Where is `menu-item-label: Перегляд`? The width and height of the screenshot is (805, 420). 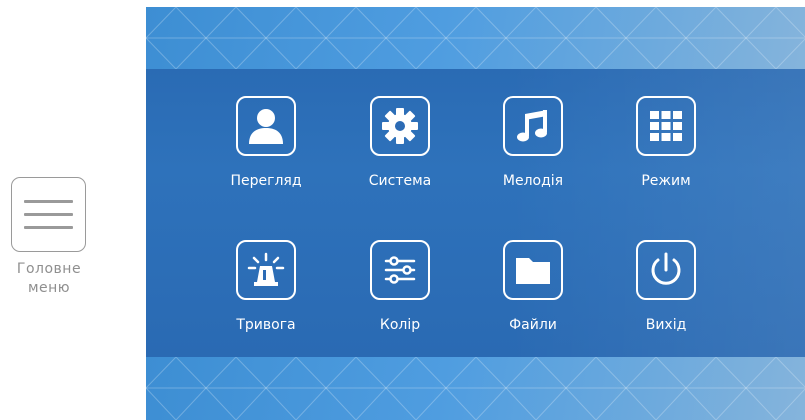
menu-item-label: Перегляд is located at coordinates (266, 181).